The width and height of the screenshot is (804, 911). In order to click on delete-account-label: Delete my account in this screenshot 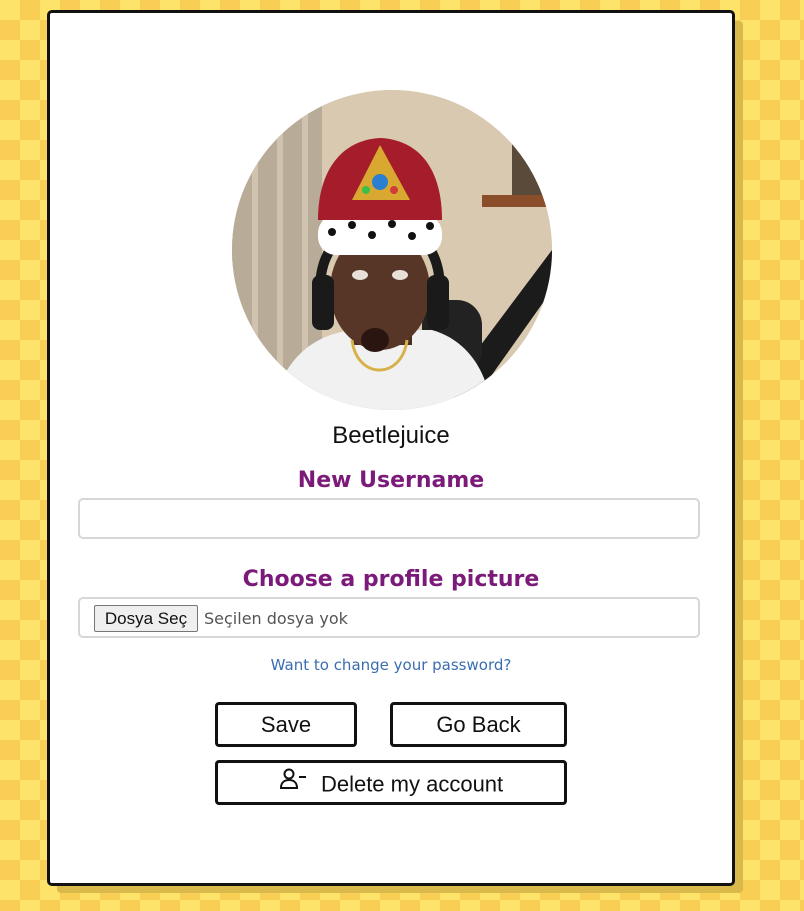, I will do `click(412, 784)`.